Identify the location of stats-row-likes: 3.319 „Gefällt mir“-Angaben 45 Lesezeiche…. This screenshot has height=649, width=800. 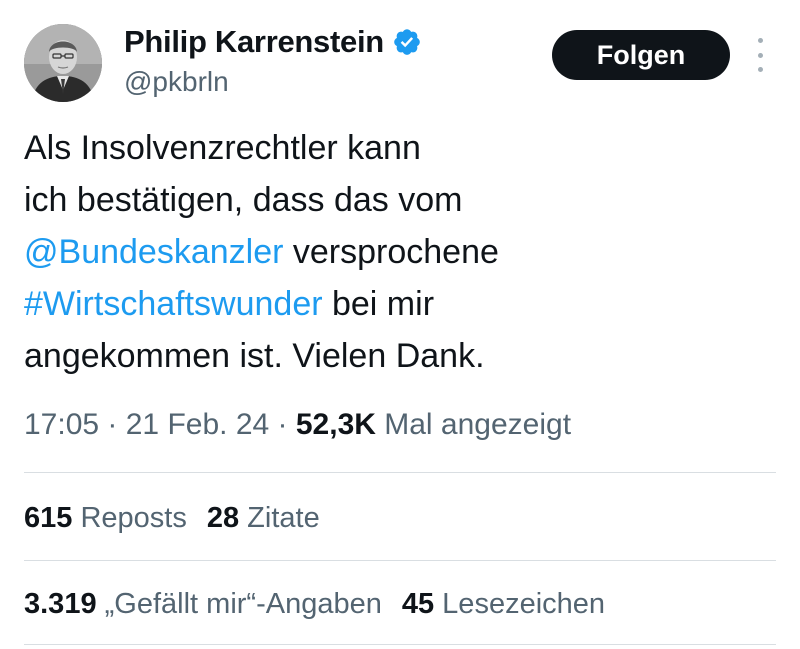
(314, 604).